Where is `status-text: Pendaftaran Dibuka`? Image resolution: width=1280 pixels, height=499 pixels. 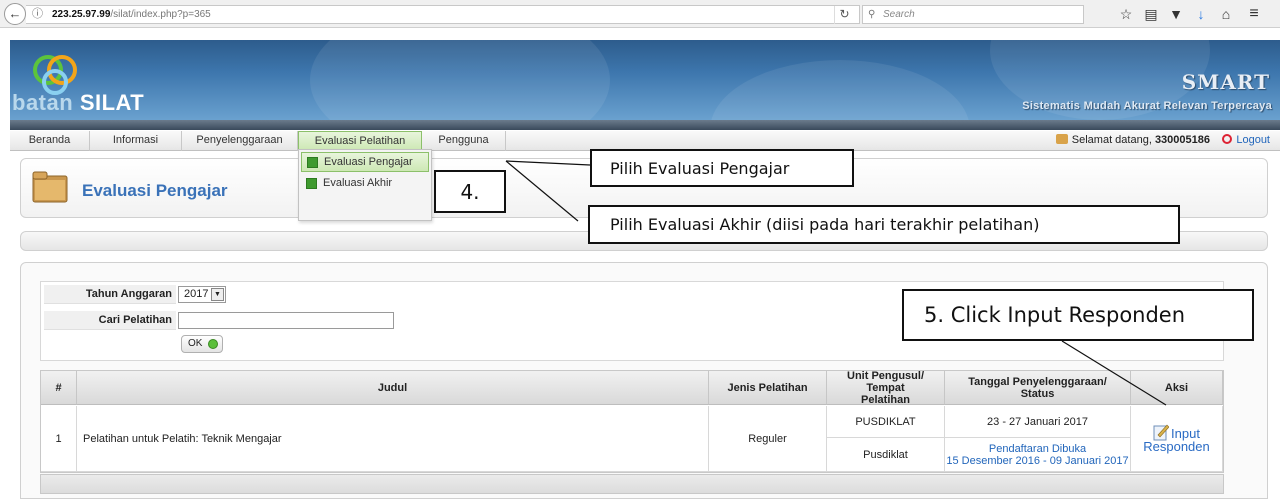 status-text: Pendaftaran Dibuka is located at coordinates (1037, 449).